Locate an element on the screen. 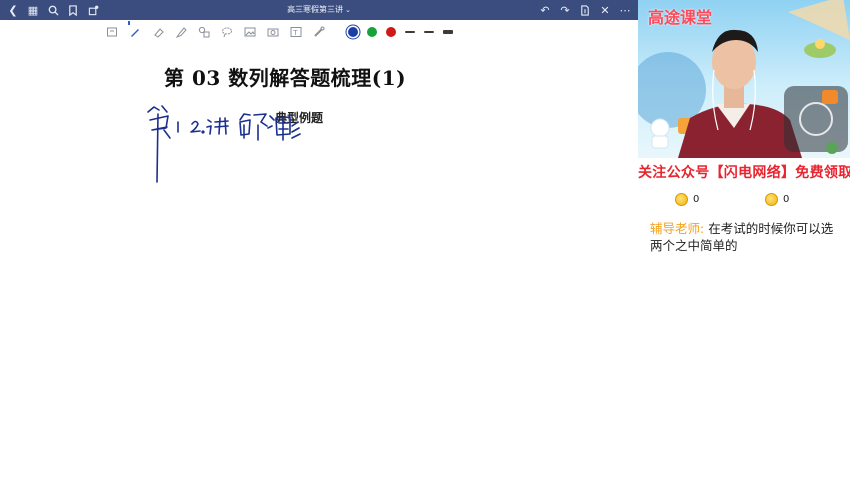 The height and width of the screenshot is (478, 850). shapes-tool-icon is located at coordinates (204, 32).